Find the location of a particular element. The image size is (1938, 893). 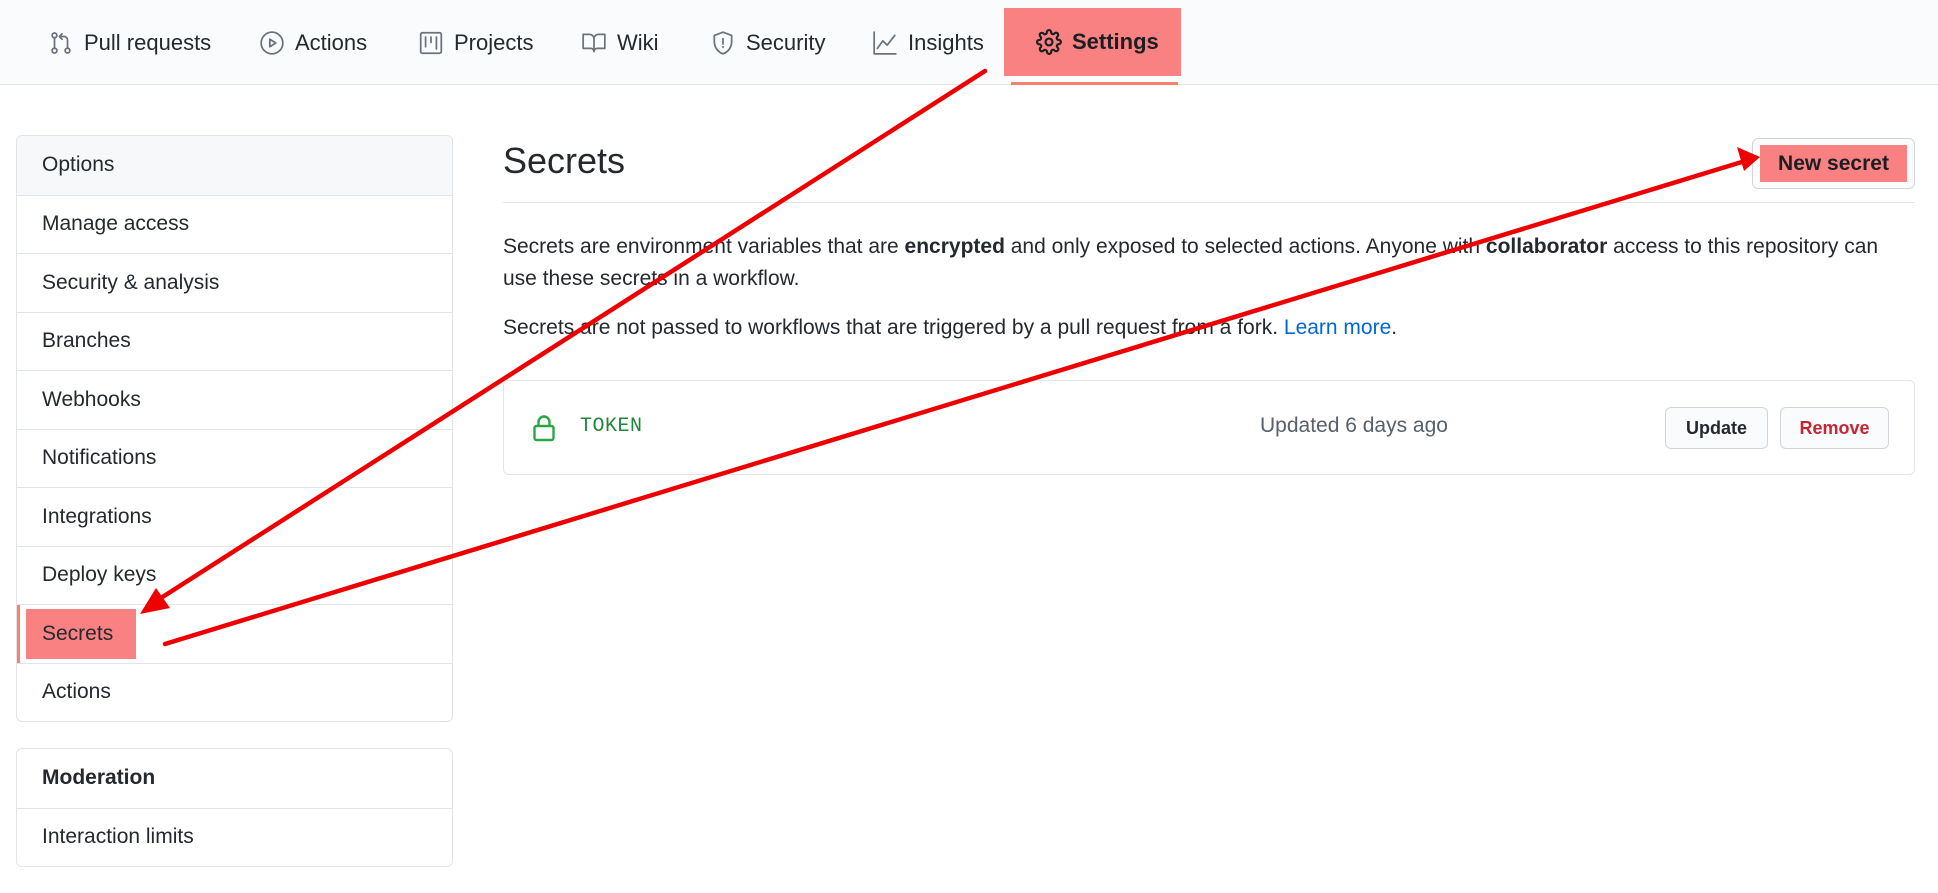

tab-label: Projects is located at coordinates (494, 42).